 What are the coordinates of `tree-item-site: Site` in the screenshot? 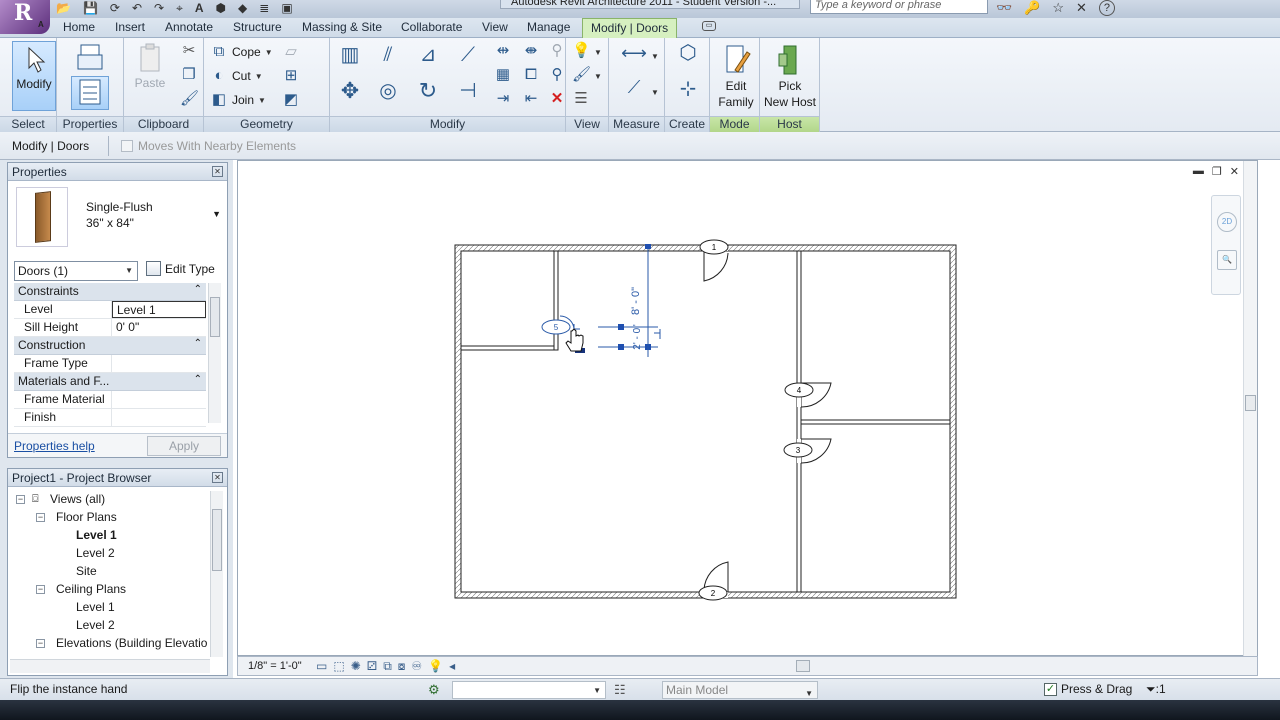 It's located at (110, 572).